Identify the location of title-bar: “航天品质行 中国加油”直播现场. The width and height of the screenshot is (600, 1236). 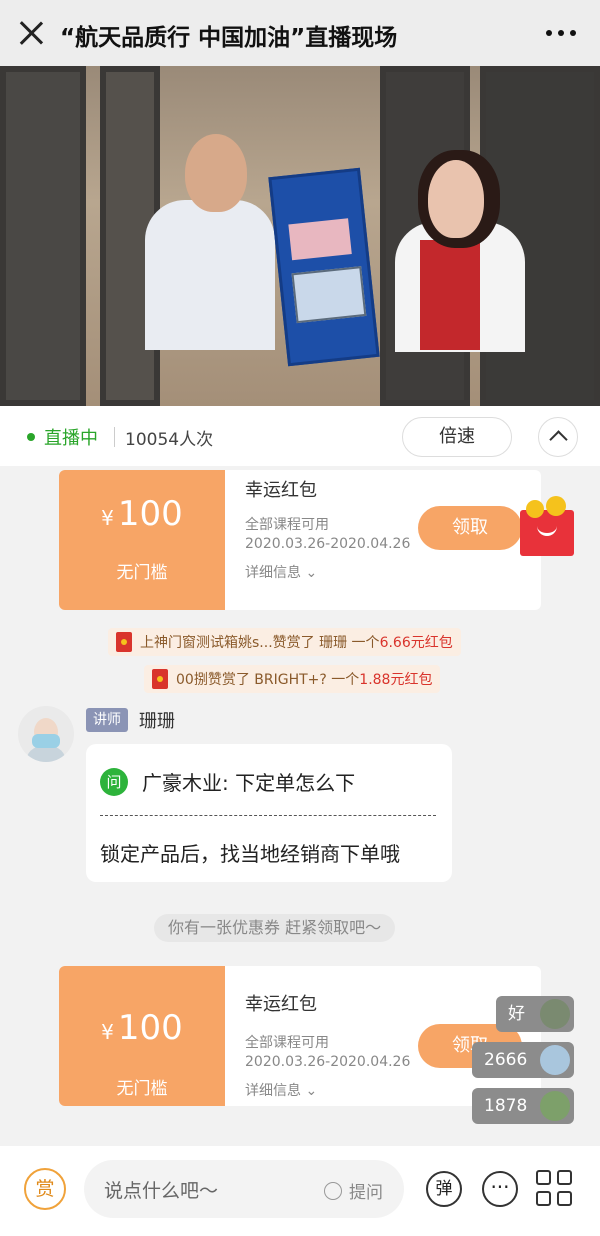
(300, 33).